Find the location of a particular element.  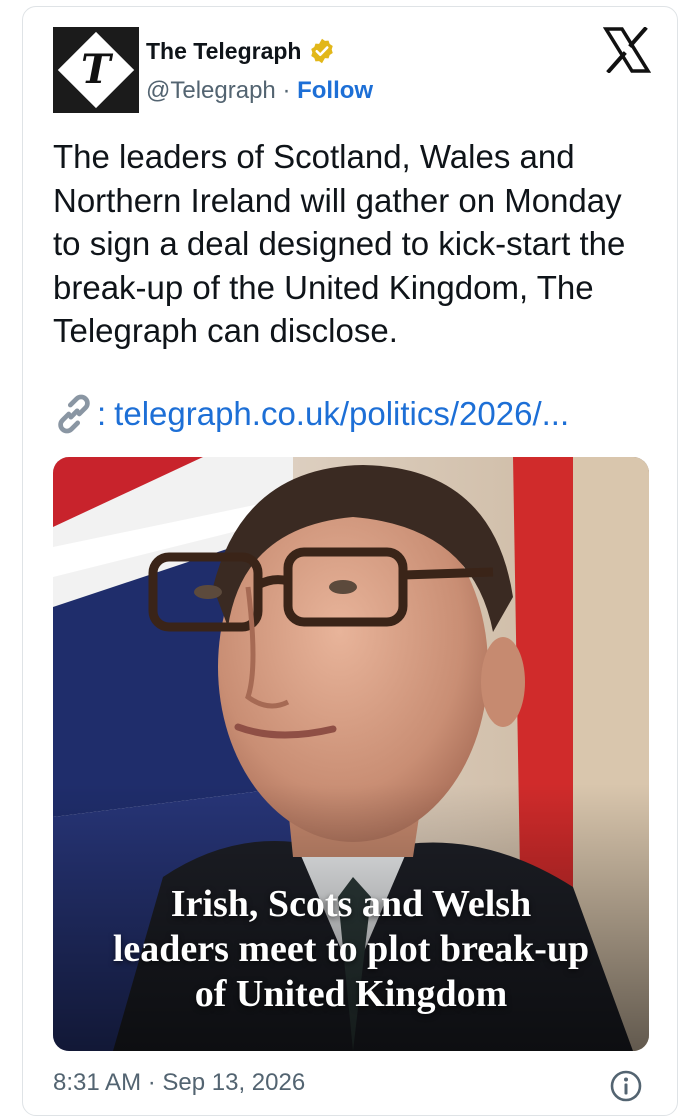

info-icon is located at coordinates (626, 1086).